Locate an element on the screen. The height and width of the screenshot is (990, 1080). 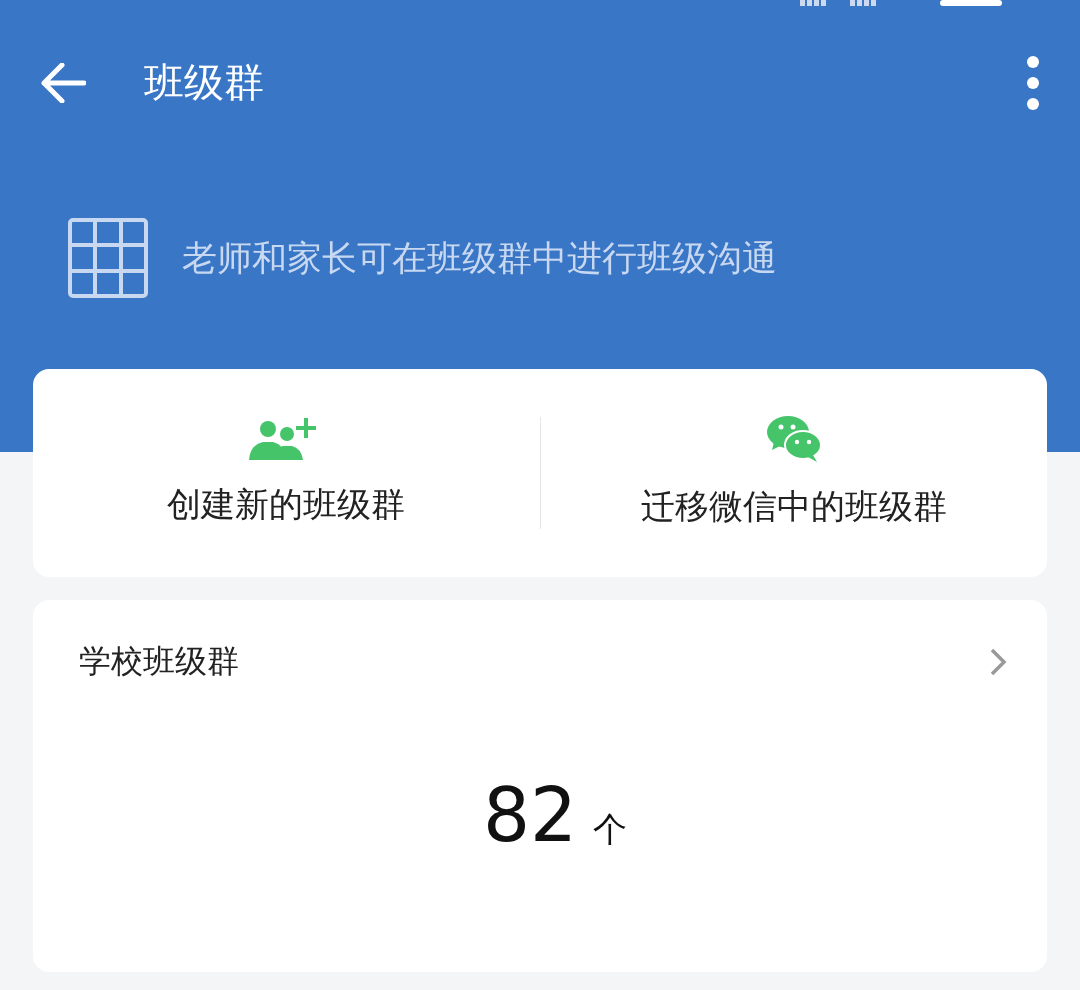
banner-text: 老师和家长可在班级群中进行班级沟通 is located at coordinates (479, 258).